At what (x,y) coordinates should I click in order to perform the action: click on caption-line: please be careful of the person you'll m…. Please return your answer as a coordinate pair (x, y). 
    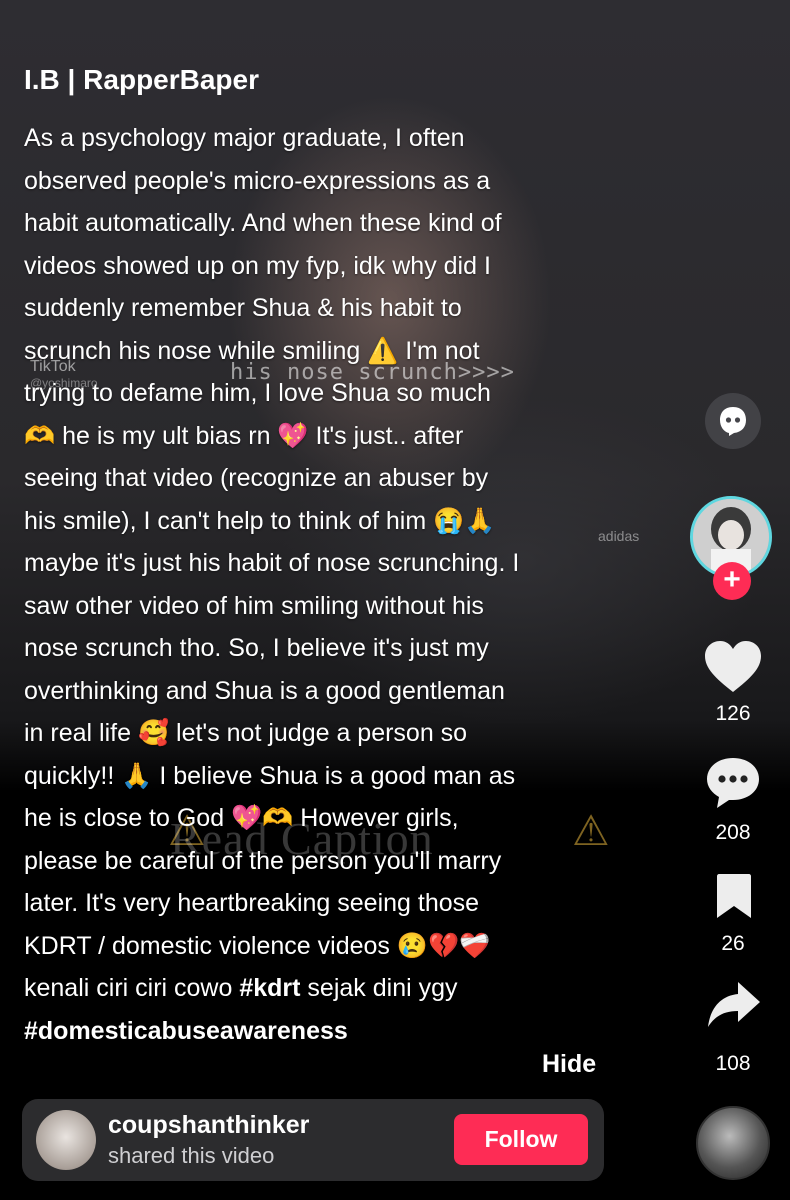
    Looking at the image, I should click on (263, 860).